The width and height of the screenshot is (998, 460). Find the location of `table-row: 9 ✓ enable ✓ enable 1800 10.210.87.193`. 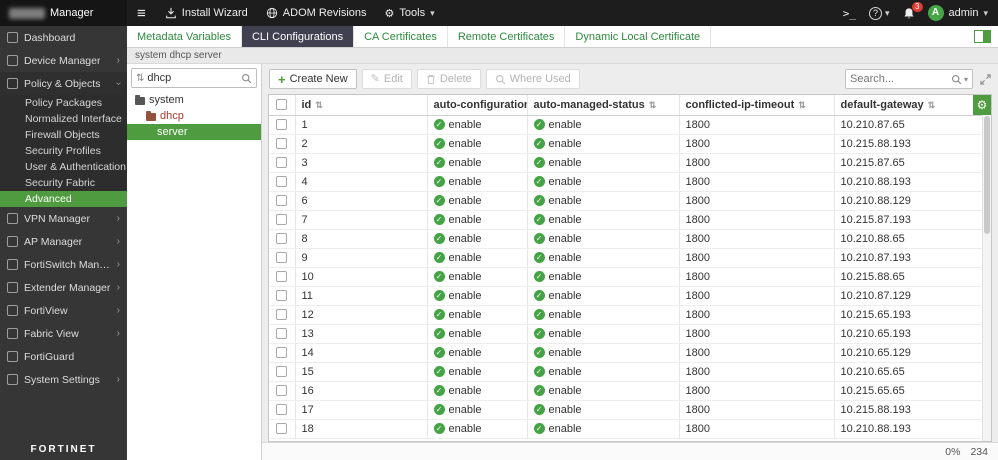

table-row: 9 ✓ enable ✓ enable 1800 10.210.87.193 is located at coordinates (630, 258).